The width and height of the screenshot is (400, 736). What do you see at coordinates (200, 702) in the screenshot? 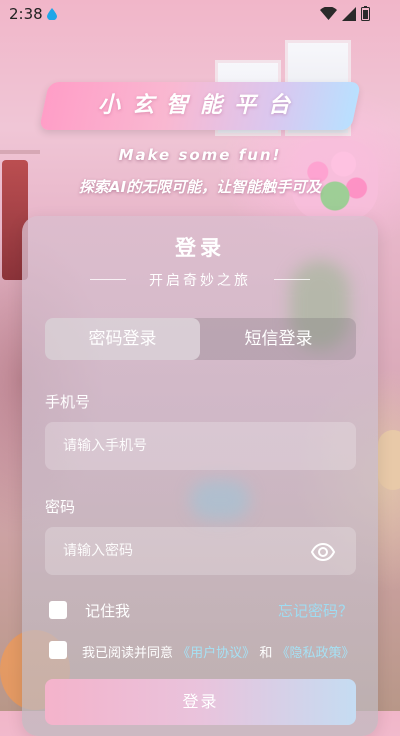
I see `login-button: 登录` at bounding box center [200, 702].